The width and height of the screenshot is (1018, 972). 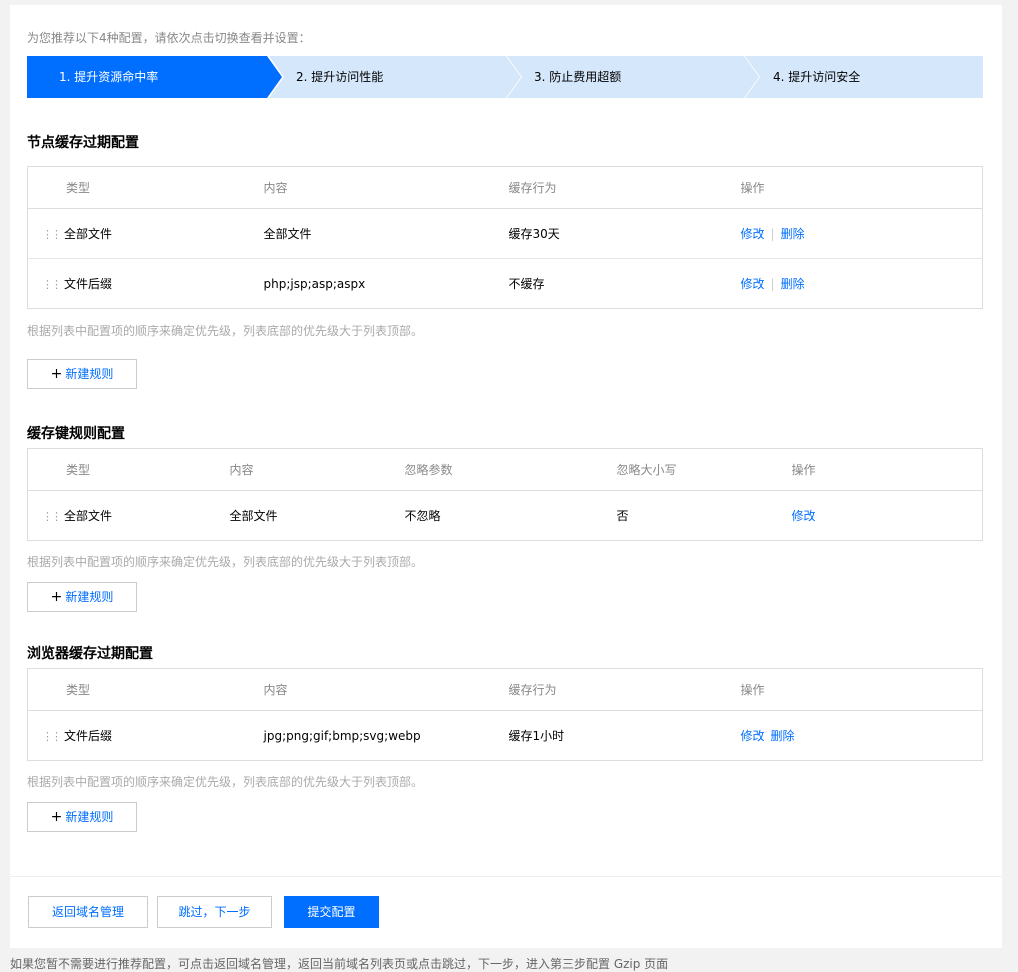 What do you see at coordinates (342, 735) in the screenshot?
I see `cell-content: jpg;png;gif;bmp;svg;webp` at bounding box center [342, 735].